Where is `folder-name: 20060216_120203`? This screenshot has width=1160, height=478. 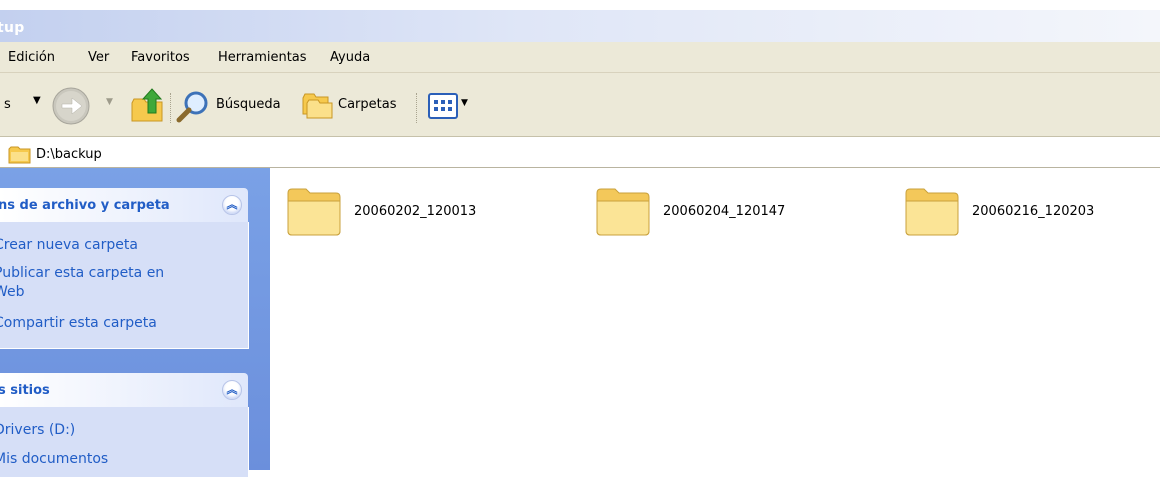 folder-name: 20060216_120203 is located at coordinates (1033, 211).